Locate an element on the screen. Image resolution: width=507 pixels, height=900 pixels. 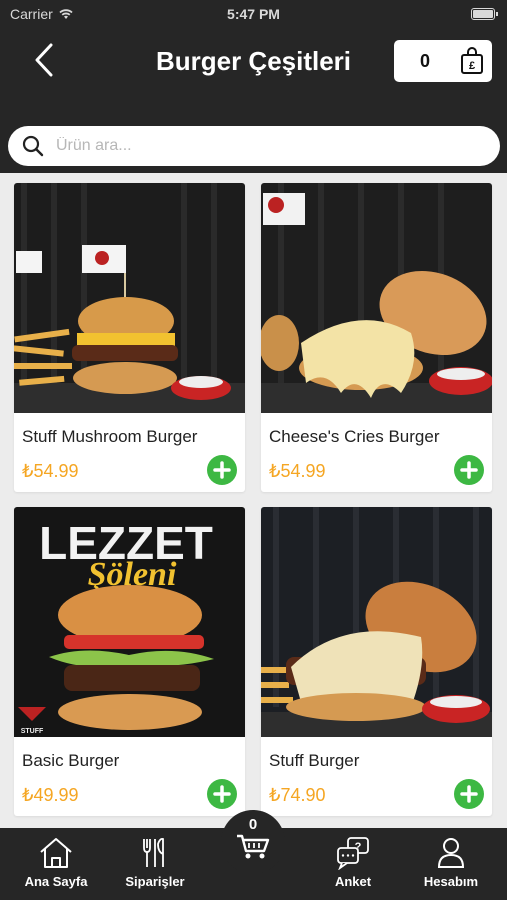
promo-badge: STUFF is located at coordinates (32, 731).